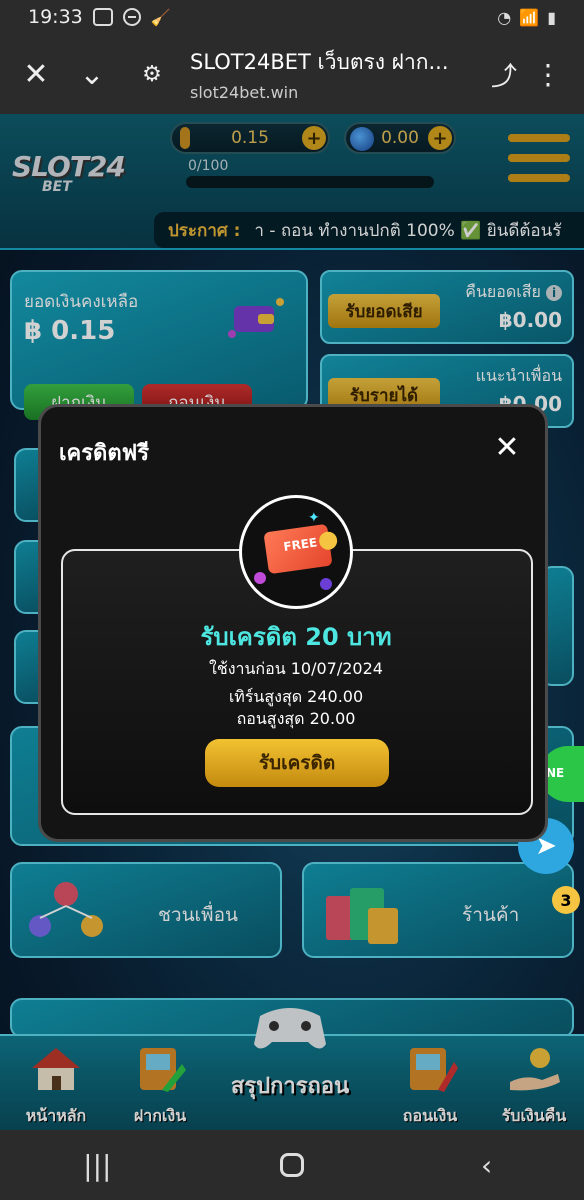  I want to click on status-icons: ◔ 📶 ▮, so click(526, 17).